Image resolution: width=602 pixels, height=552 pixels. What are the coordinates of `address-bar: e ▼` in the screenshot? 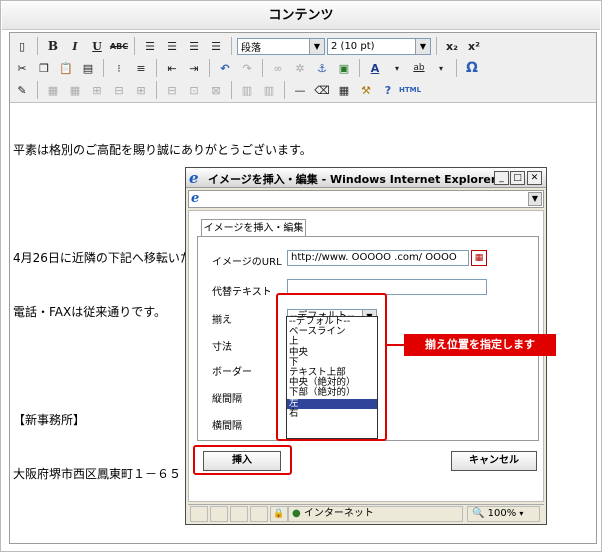 It's located at (366, 199).